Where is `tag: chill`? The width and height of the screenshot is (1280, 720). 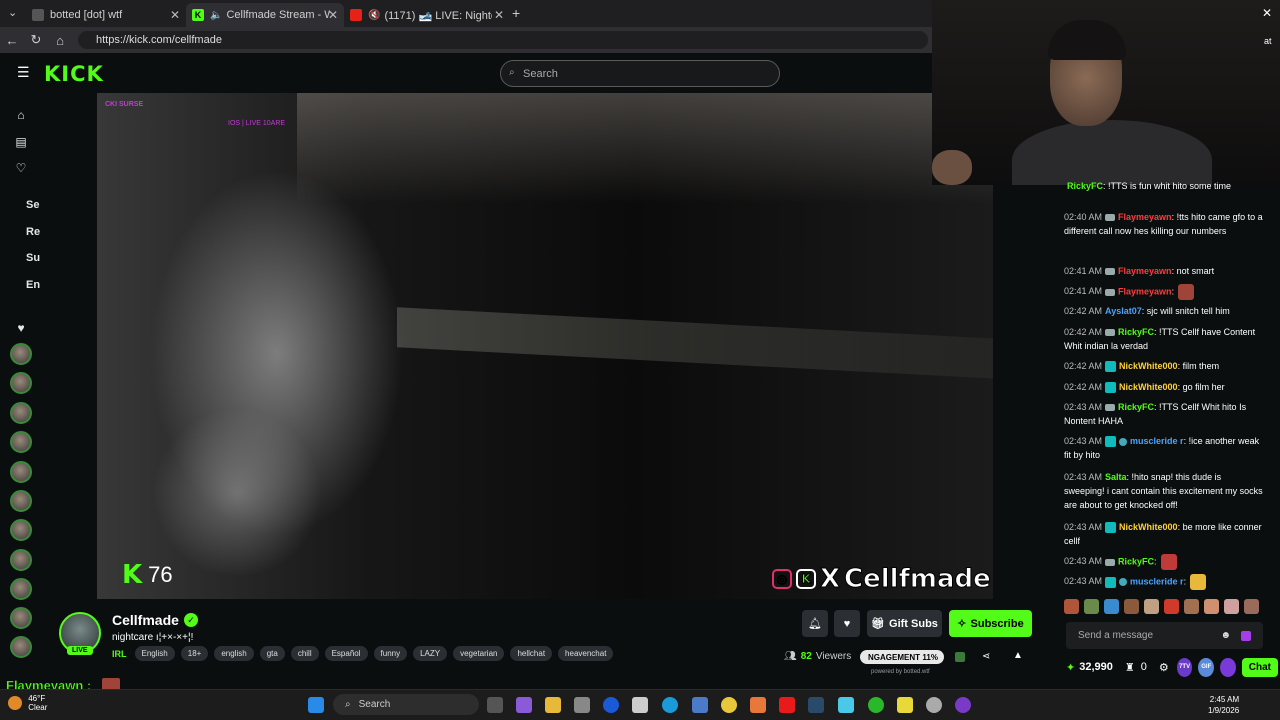 tag: chill is located at coordinates (304, 653).